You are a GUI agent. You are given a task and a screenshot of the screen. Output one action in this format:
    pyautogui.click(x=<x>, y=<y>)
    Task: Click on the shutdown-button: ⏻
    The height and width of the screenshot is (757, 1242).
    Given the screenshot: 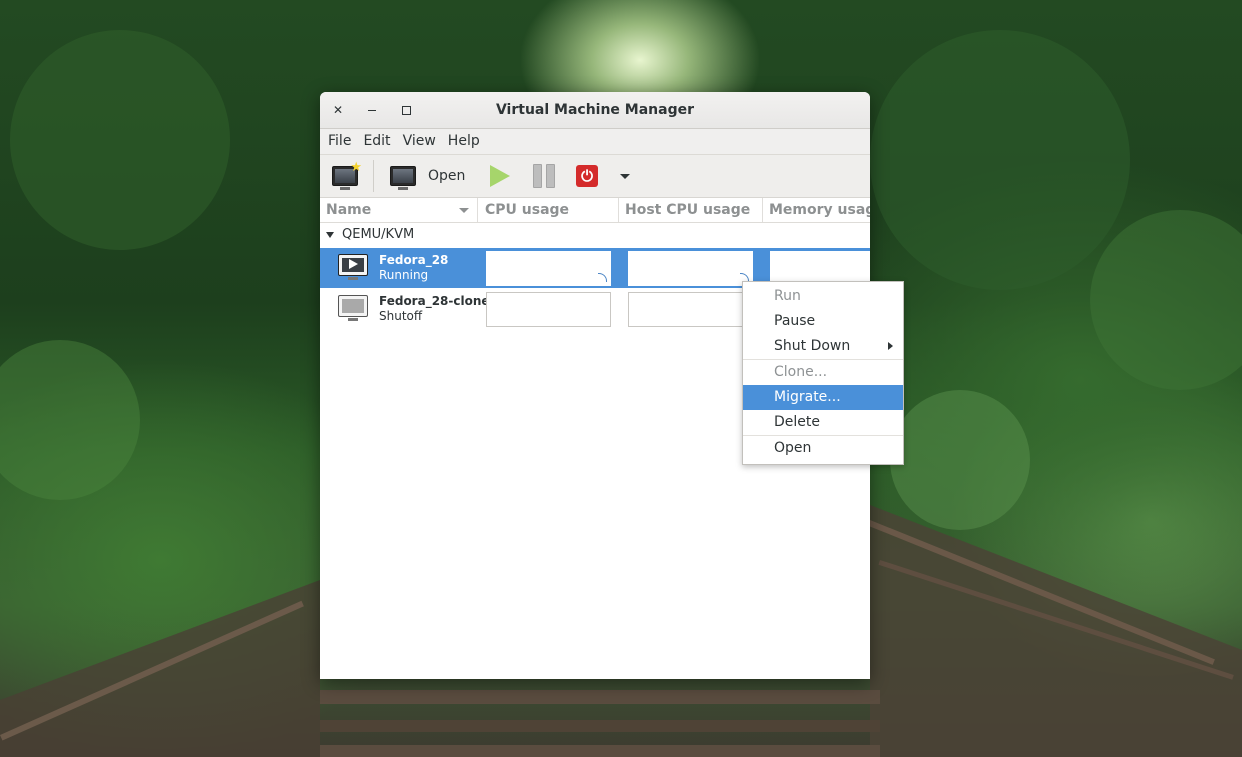 What is the action you would take?
    pyautogui.click(x=587, y=176)
    